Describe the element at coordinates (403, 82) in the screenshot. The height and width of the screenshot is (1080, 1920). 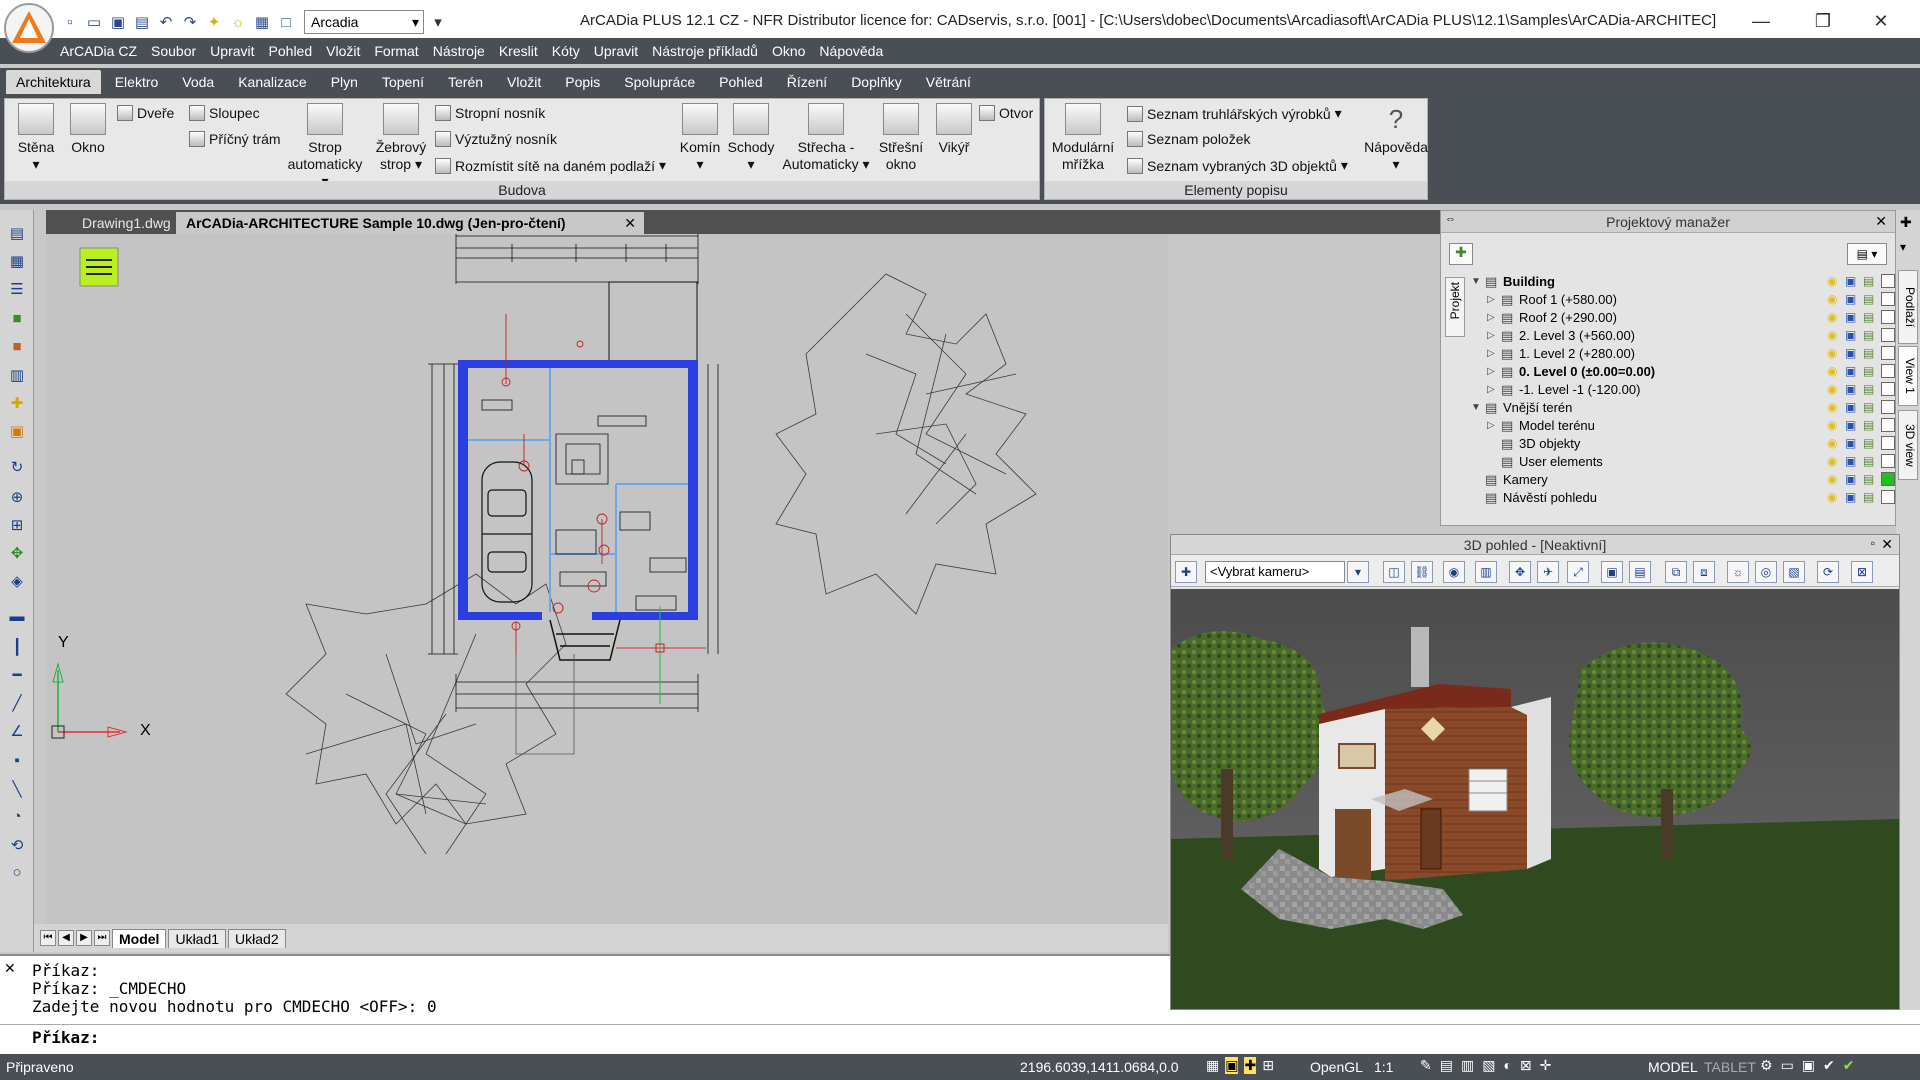
I see `tab-topeni: Topení` at that location.